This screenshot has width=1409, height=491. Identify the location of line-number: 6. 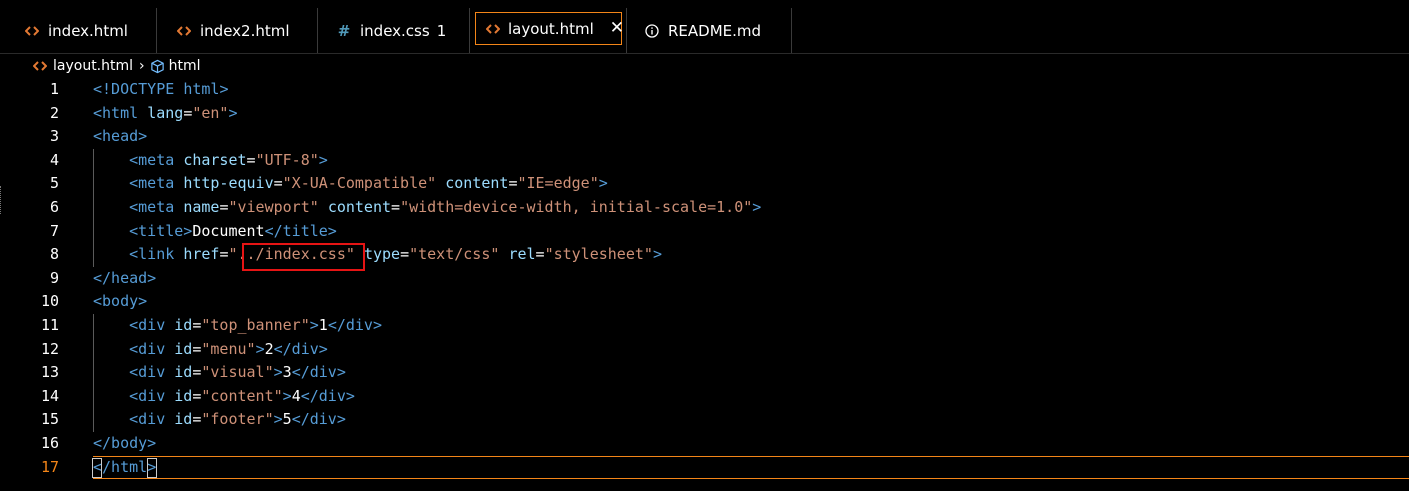
(54, 207).